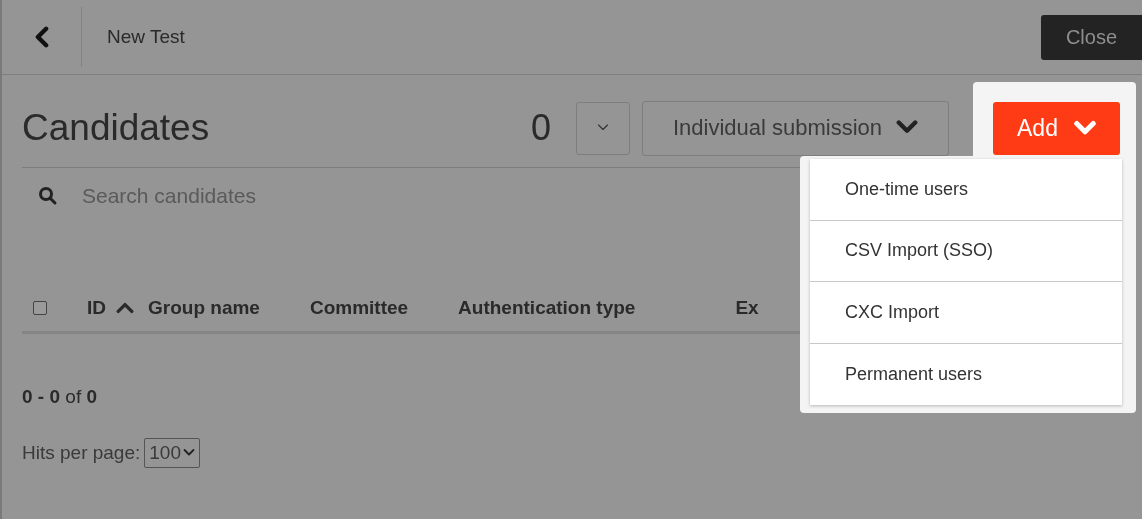 Image resolution: width=1142 pixels, height=519 pixels. Describe the element at coordinates (116, 128) in the screenshot. I see `section-title: Candidates` at that location.